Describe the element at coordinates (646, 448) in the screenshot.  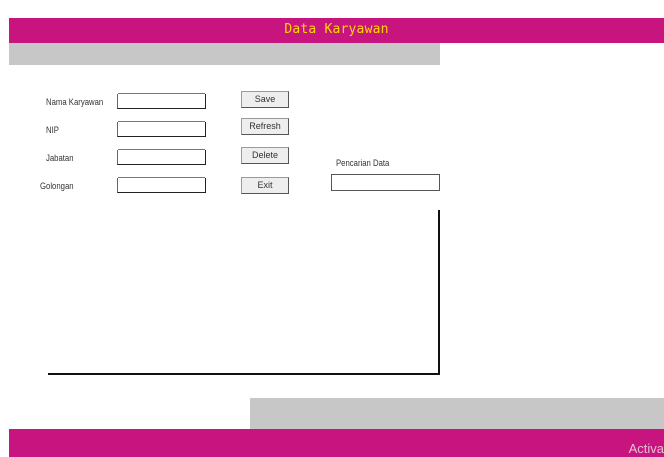
I see `activation-watermark: Activa` at that location.